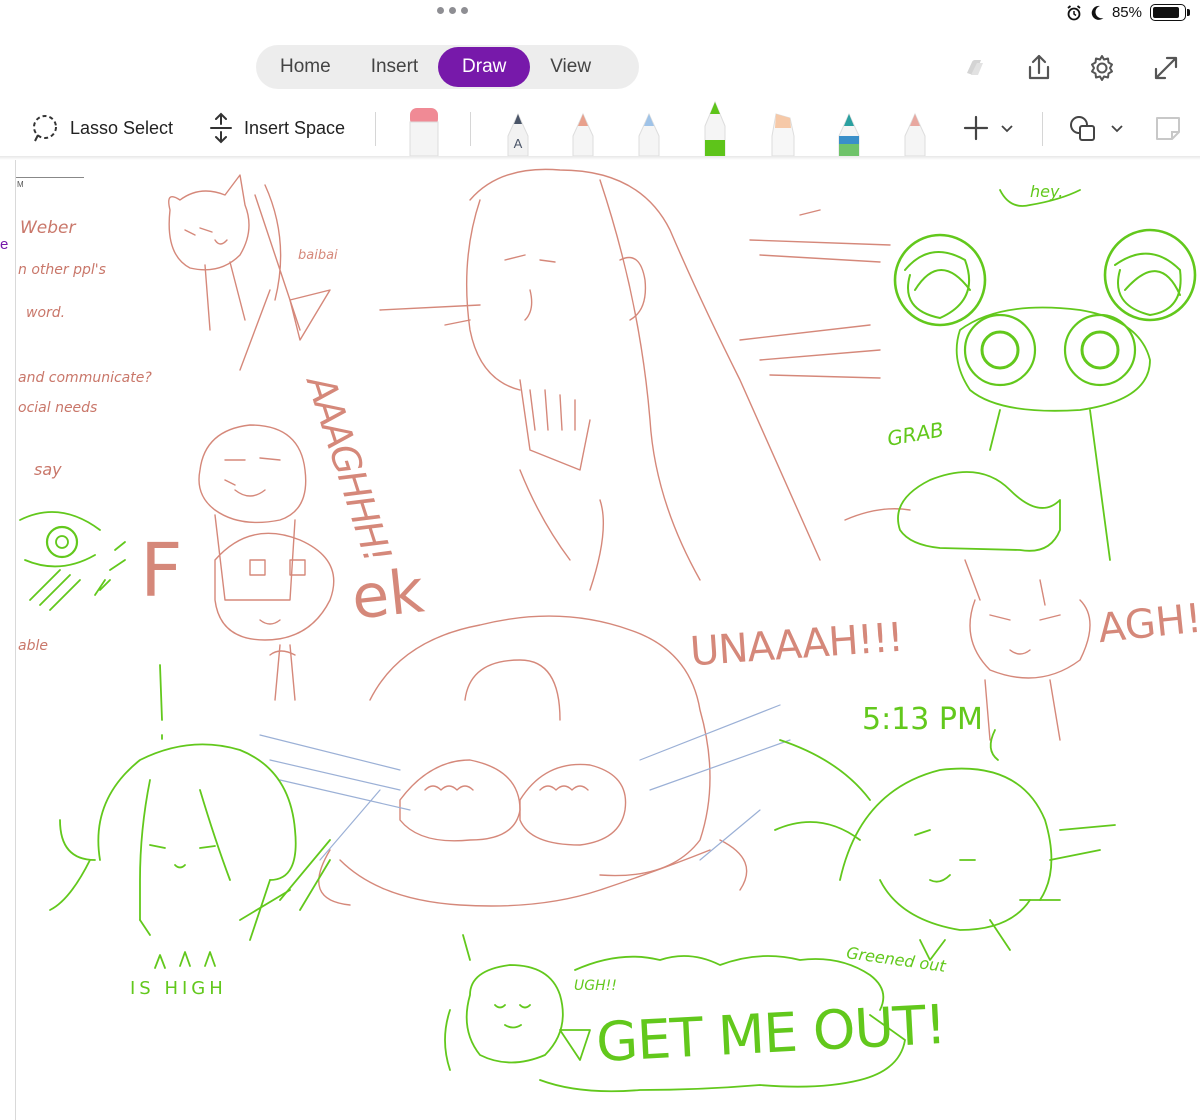 This screenshot has height=1120, width=1200. I want to click on battery-icon, so click(1170, 12).